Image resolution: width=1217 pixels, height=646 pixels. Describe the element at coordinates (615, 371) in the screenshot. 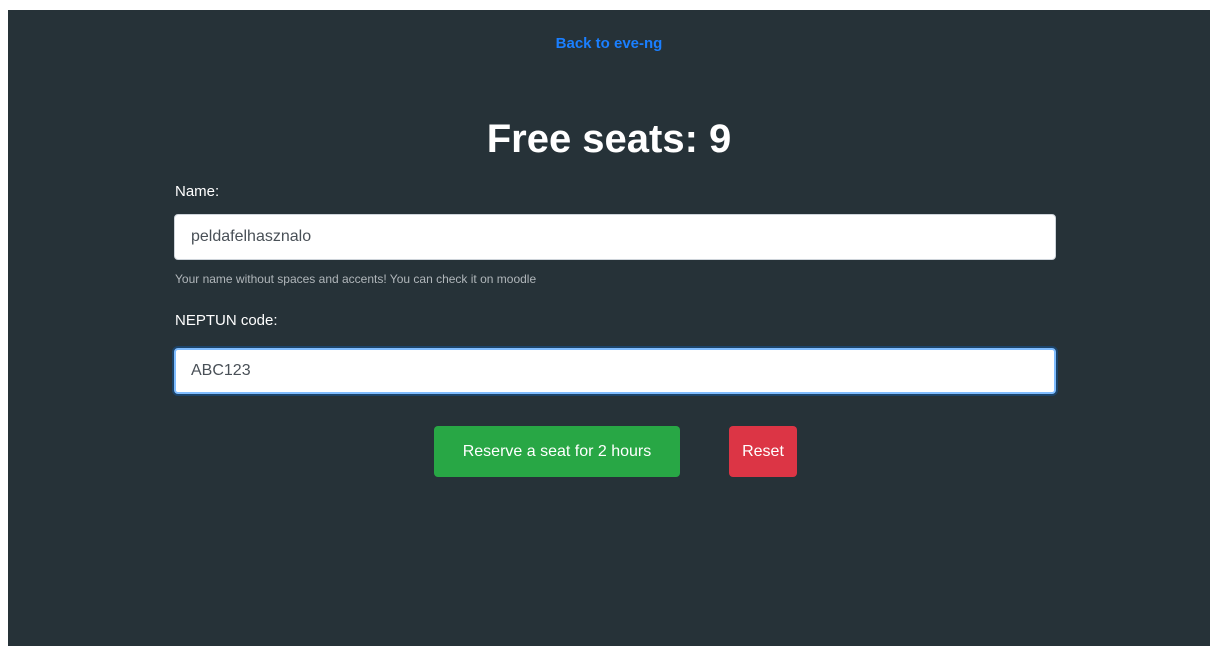

I see `neptun-code-input` at that location.